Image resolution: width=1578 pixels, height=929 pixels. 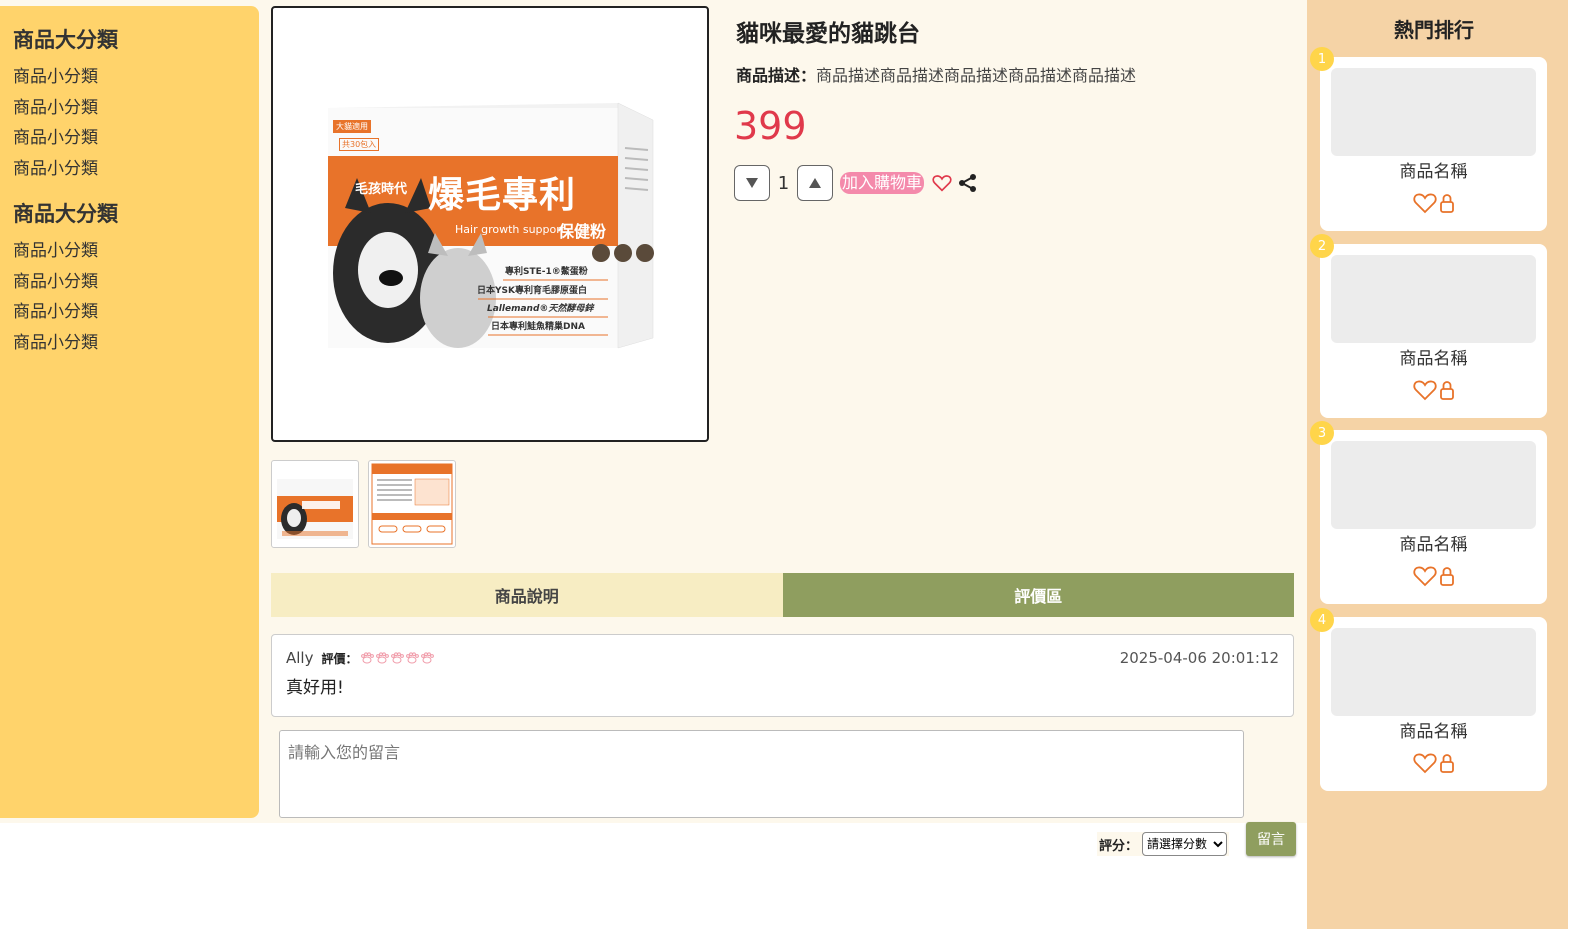 I want to click on rank-badge: 3, so click(x=1322, y=433).